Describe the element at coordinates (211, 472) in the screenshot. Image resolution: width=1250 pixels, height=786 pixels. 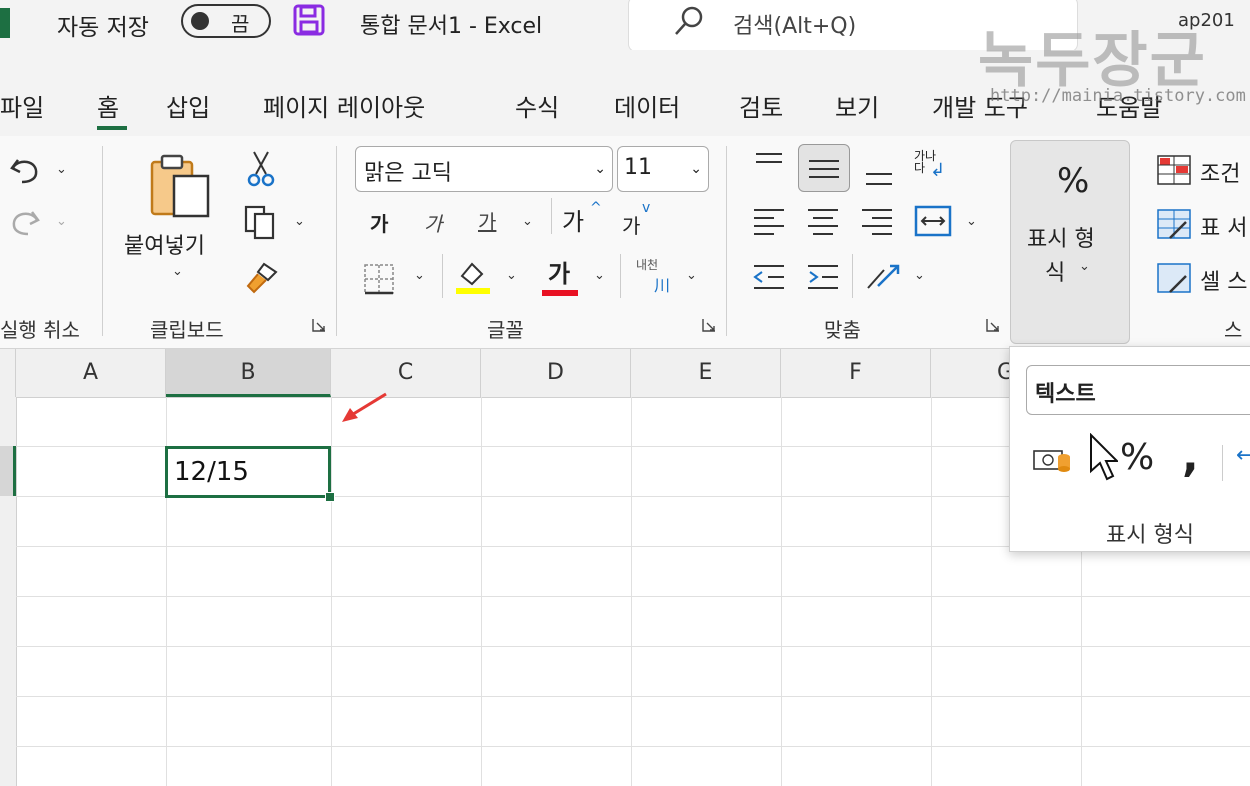
I see `cell-value: 12/15` at that location.